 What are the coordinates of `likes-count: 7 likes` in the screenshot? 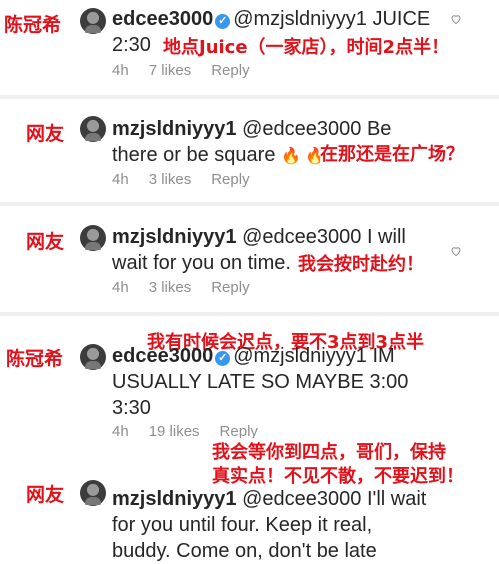 It's located at (170, 70).